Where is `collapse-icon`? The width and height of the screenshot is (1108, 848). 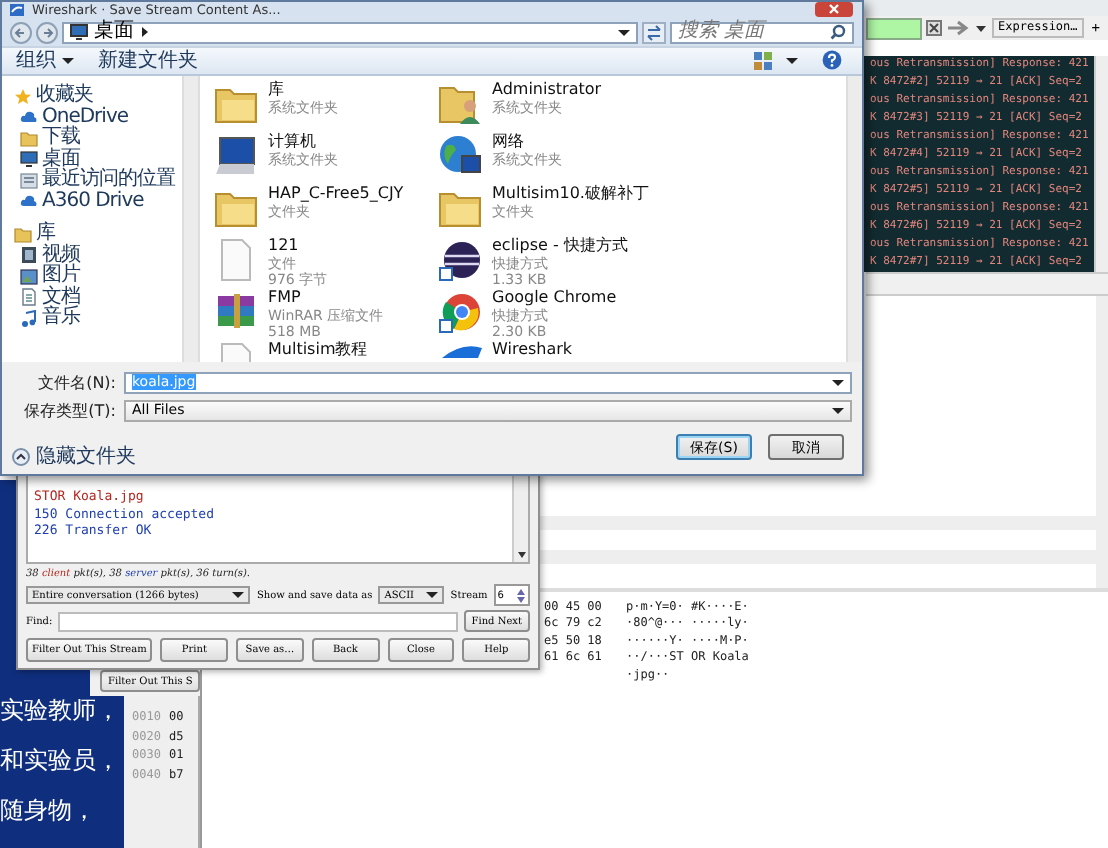 collapse-icon is located at coordinates (21, 456).